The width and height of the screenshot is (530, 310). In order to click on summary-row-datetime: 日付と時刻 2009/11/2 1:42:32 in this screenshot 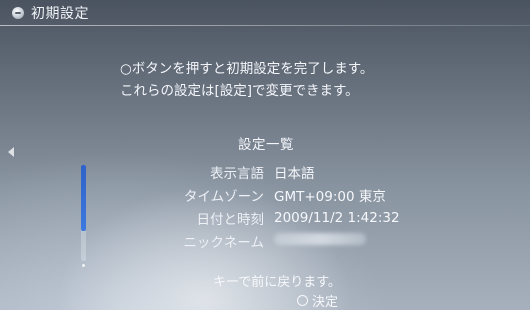, I will do `click(315, 217)`.